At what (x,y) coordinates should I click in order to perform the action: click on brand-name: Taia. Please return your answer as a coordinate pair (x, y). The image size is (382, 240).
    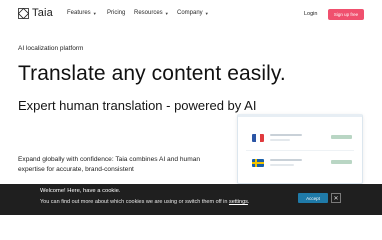
    Looking at the image, I should click on (42, 13).